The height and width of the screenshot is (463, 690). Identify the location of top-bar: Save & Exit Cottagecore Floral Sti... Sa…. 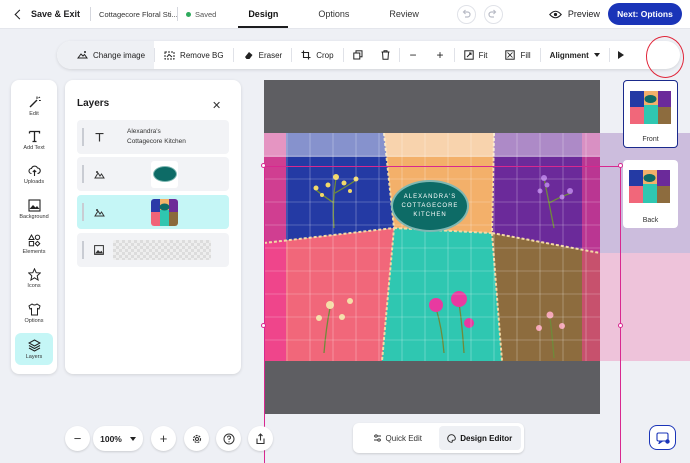
(345, 14).